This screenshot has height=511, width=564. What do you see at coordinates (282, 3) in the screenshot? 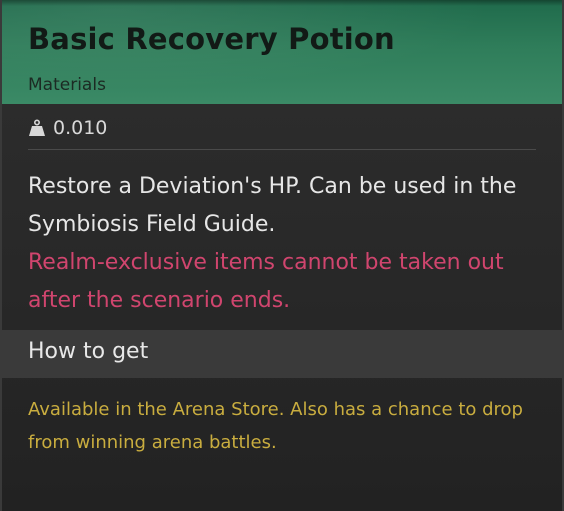
I see `header-top-fade` at bounding box center [282, 3].